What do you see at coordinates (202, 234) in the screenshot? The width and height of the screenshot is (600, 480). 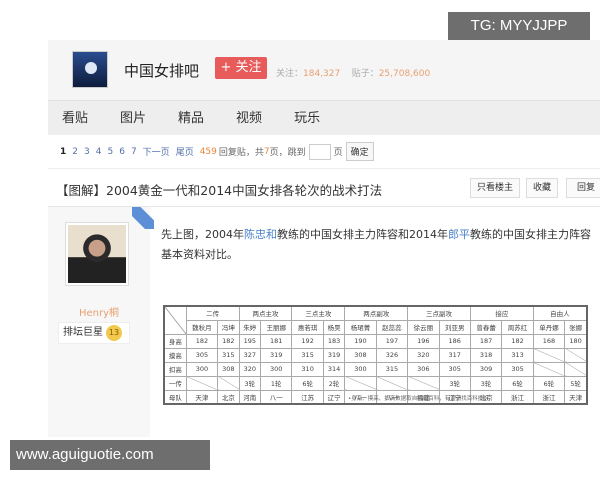 I see `post-text: 先上图，2004年` at bounding box center [202, 234].